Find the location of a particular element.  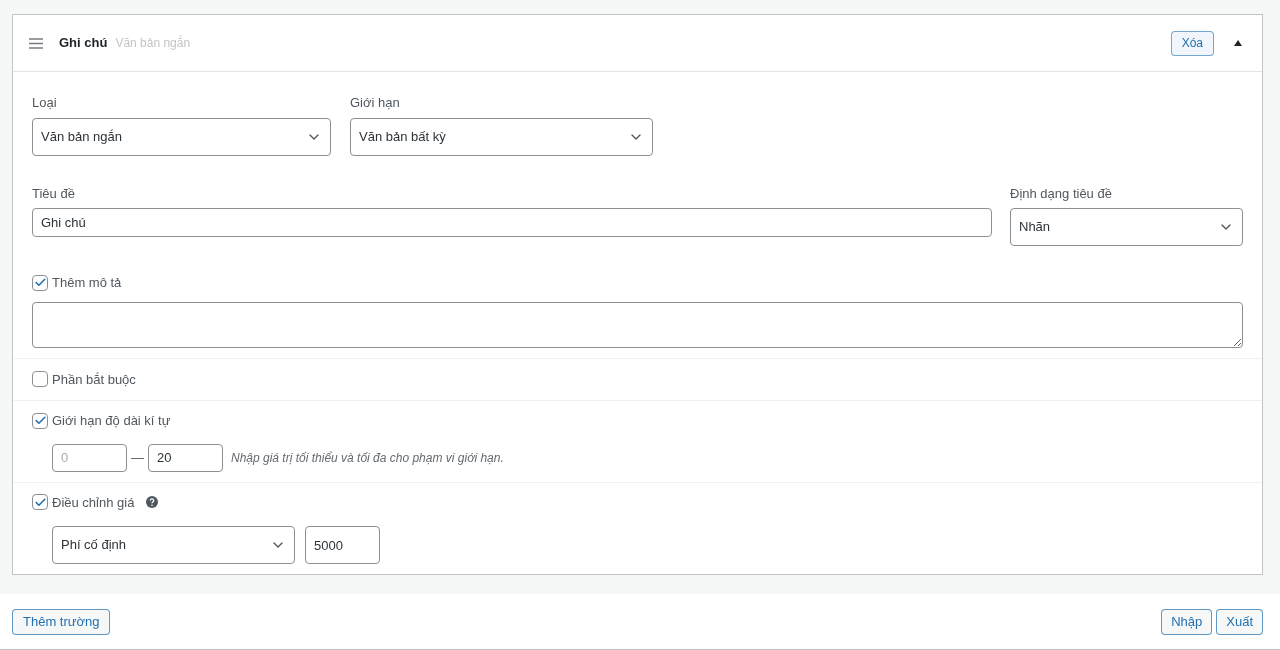

field-type-label: Văn bản ngắn is located at coordinates (153, 43).